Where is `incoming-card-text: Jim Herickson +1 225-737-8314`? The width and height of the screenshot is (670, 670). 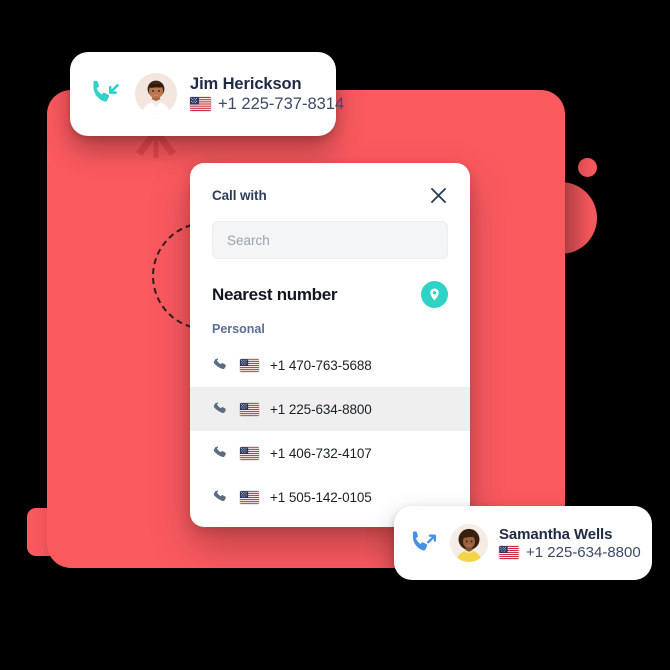 incoming-card-text: Jim Herickson +1 225-737-8314 is located at coordinates (267, 94).